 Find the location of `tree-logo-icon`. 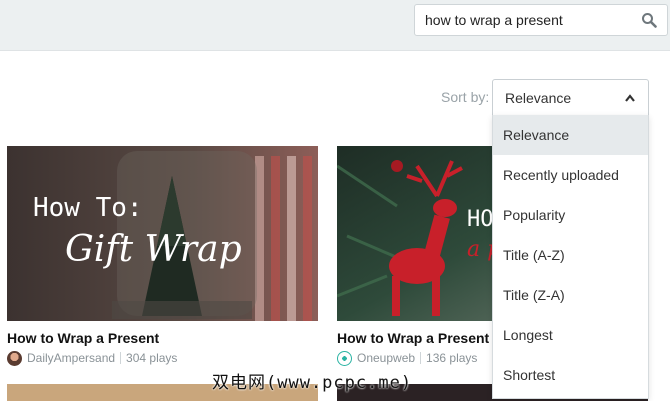

tree-logo-icon is located at coordinates (344, 358).